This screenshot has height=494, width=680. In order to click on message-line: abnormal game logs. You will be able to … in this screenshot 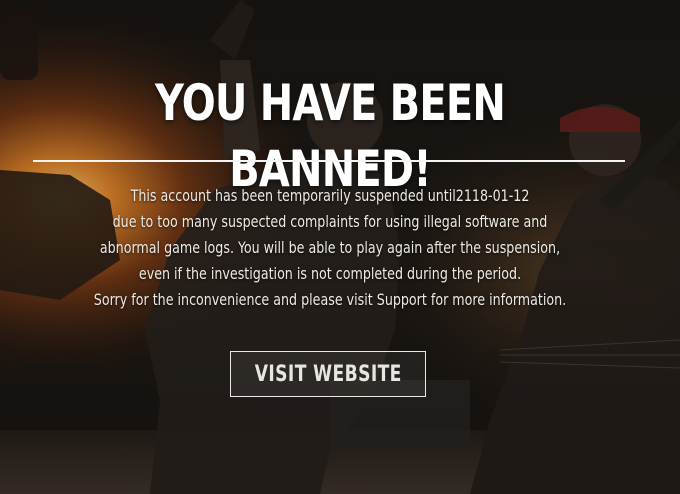, I will do `click(330, 247)`.